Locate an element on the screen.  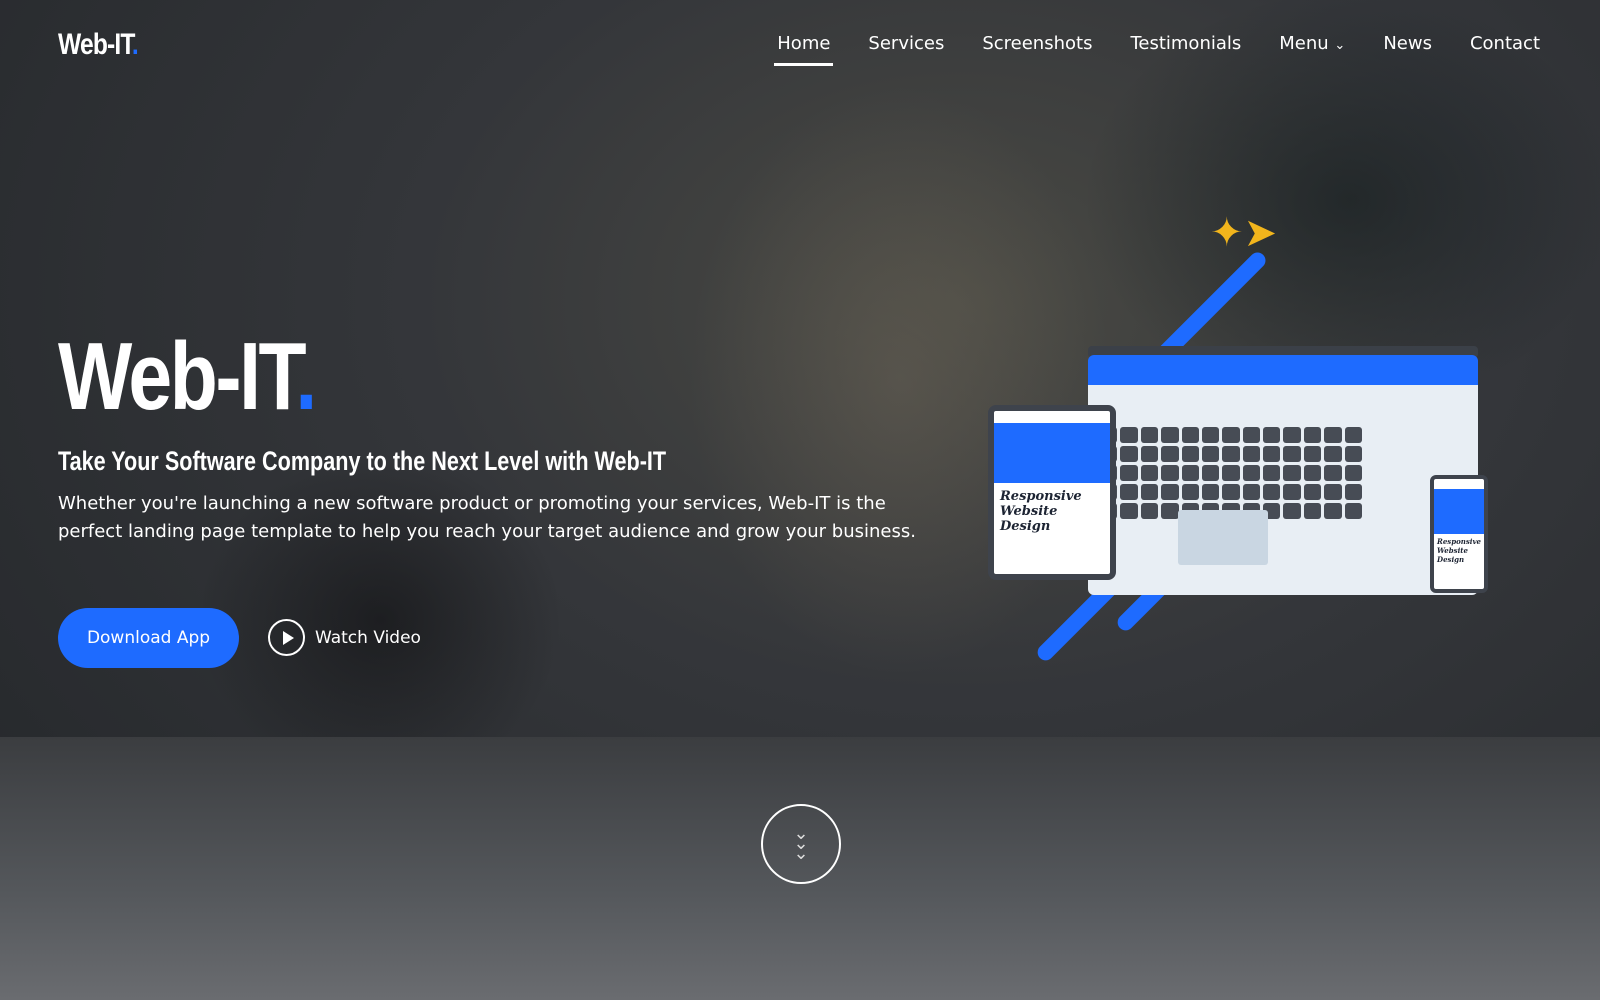
hero-title: Web-IT. is located at coordinates (187, 377).